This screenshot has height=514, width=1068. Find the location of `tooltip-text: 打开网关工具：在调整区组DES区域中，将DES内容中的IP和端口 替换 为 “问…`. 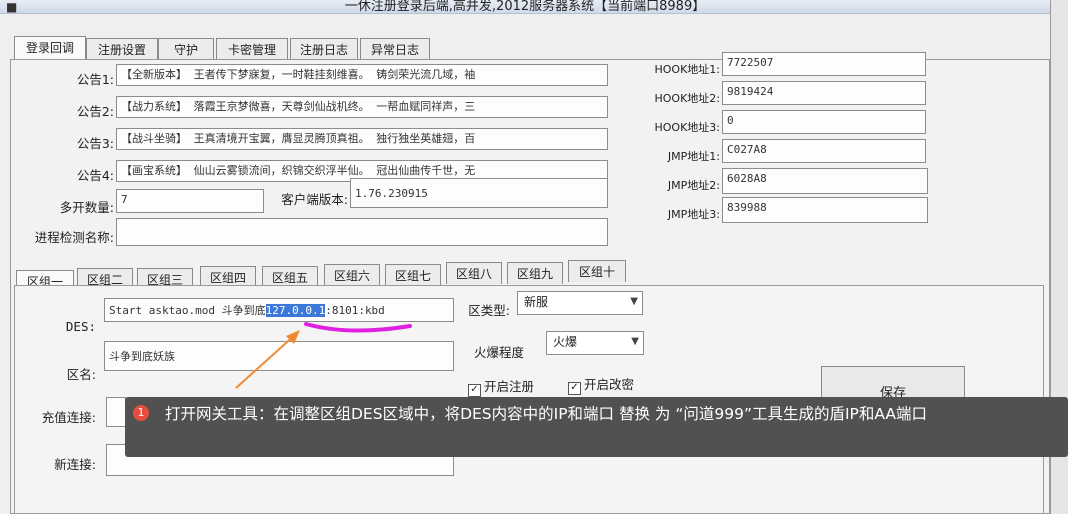

tooltip-text: 打开网关工具：在调整区组DES区域中，将DES内容中的IP和端口 替换 为 “问… is located at coordinates (546, 414).